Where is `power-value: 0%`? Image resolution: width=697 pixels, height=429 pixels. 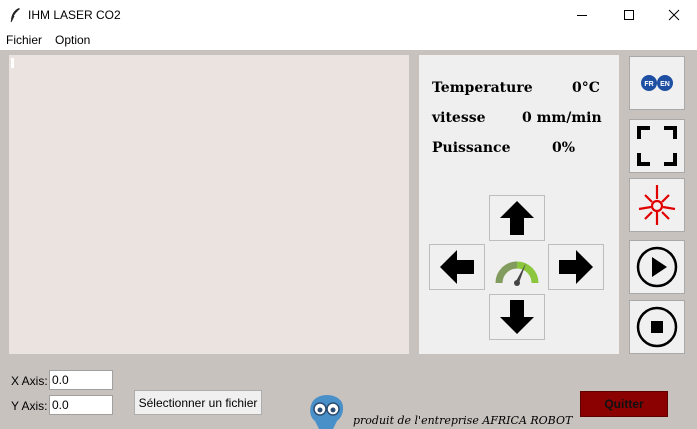
power-value: 0% is located at coordinates (564, 148).